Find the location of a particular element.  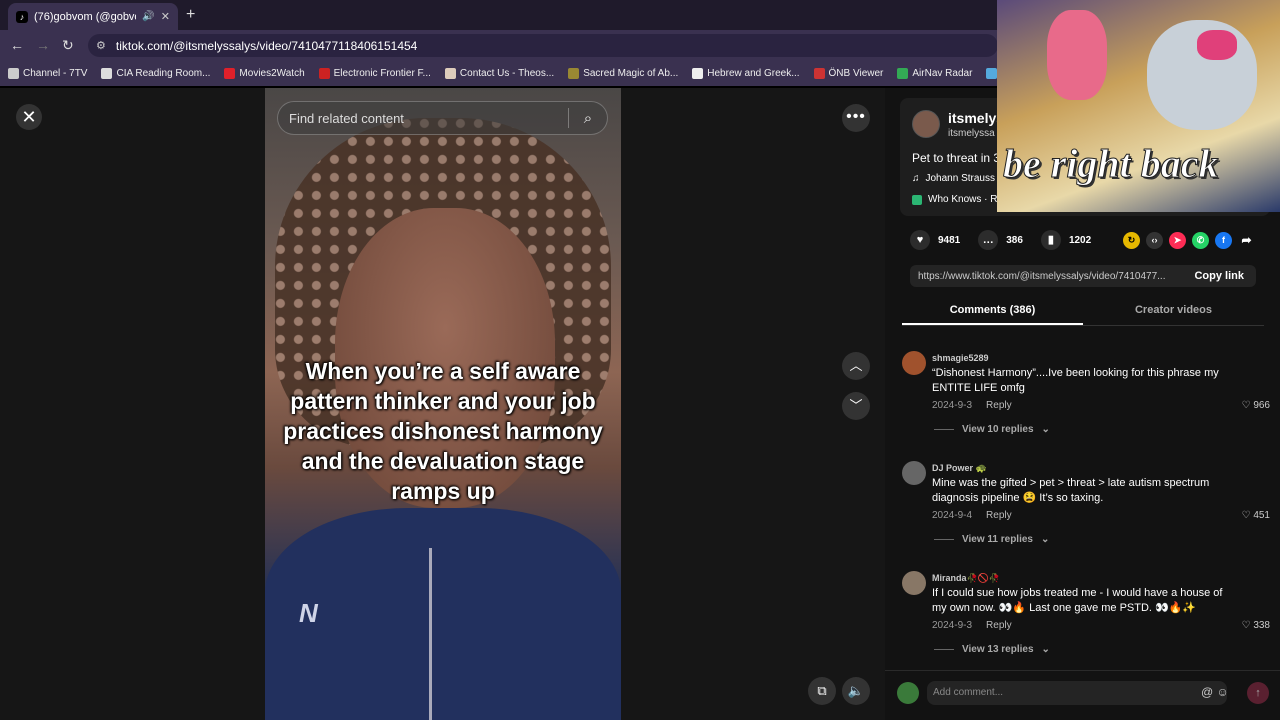

previous-video-button: ︿ is located at coordinates (856, 366).